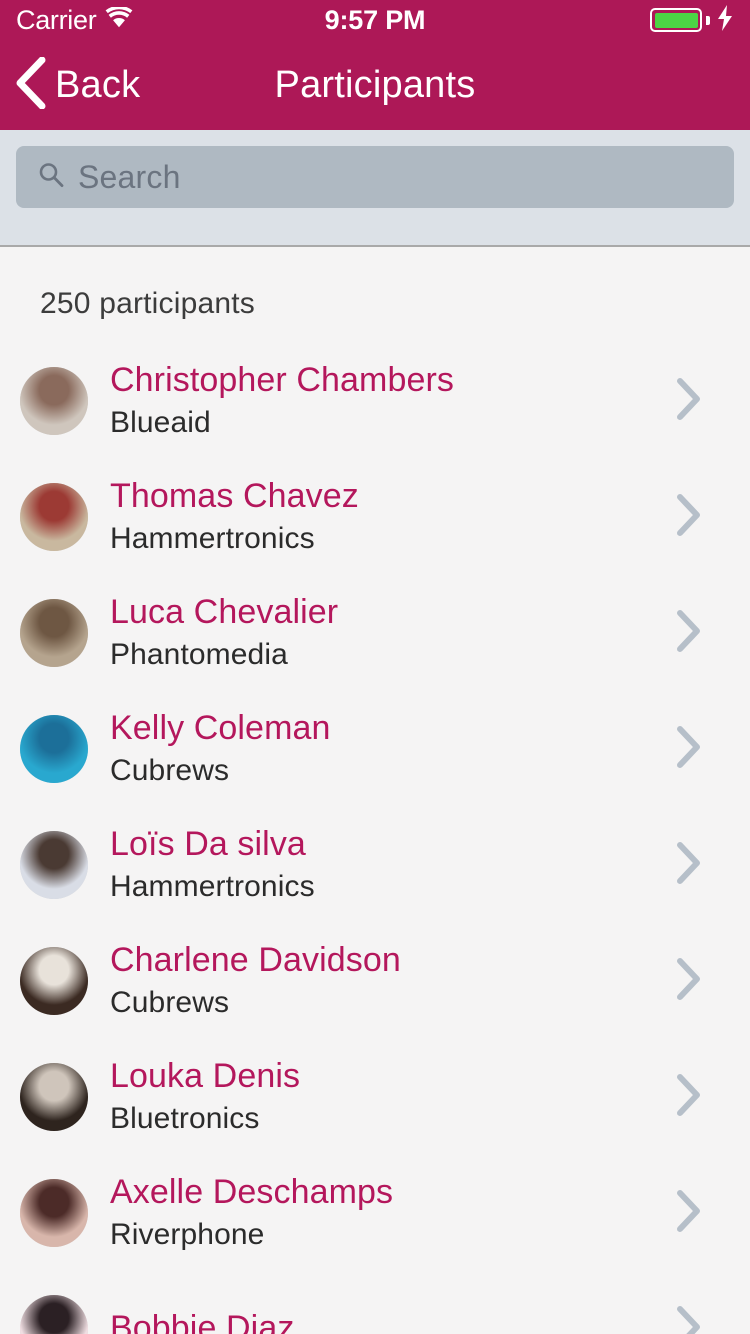 This screenshot has height=1334, width=750. I want to click on list-item: Kelly Coleman Cubrews, so click(375, 749).